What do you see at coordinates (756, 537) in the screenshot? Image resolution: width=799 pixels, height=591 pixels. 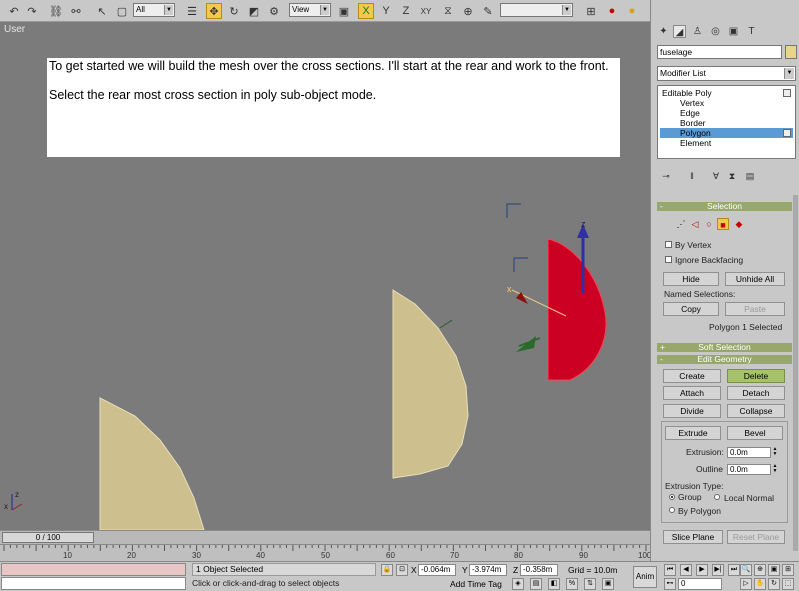 I see `reset-plane-button: Reset Plane` at bounding box center [756, 537].